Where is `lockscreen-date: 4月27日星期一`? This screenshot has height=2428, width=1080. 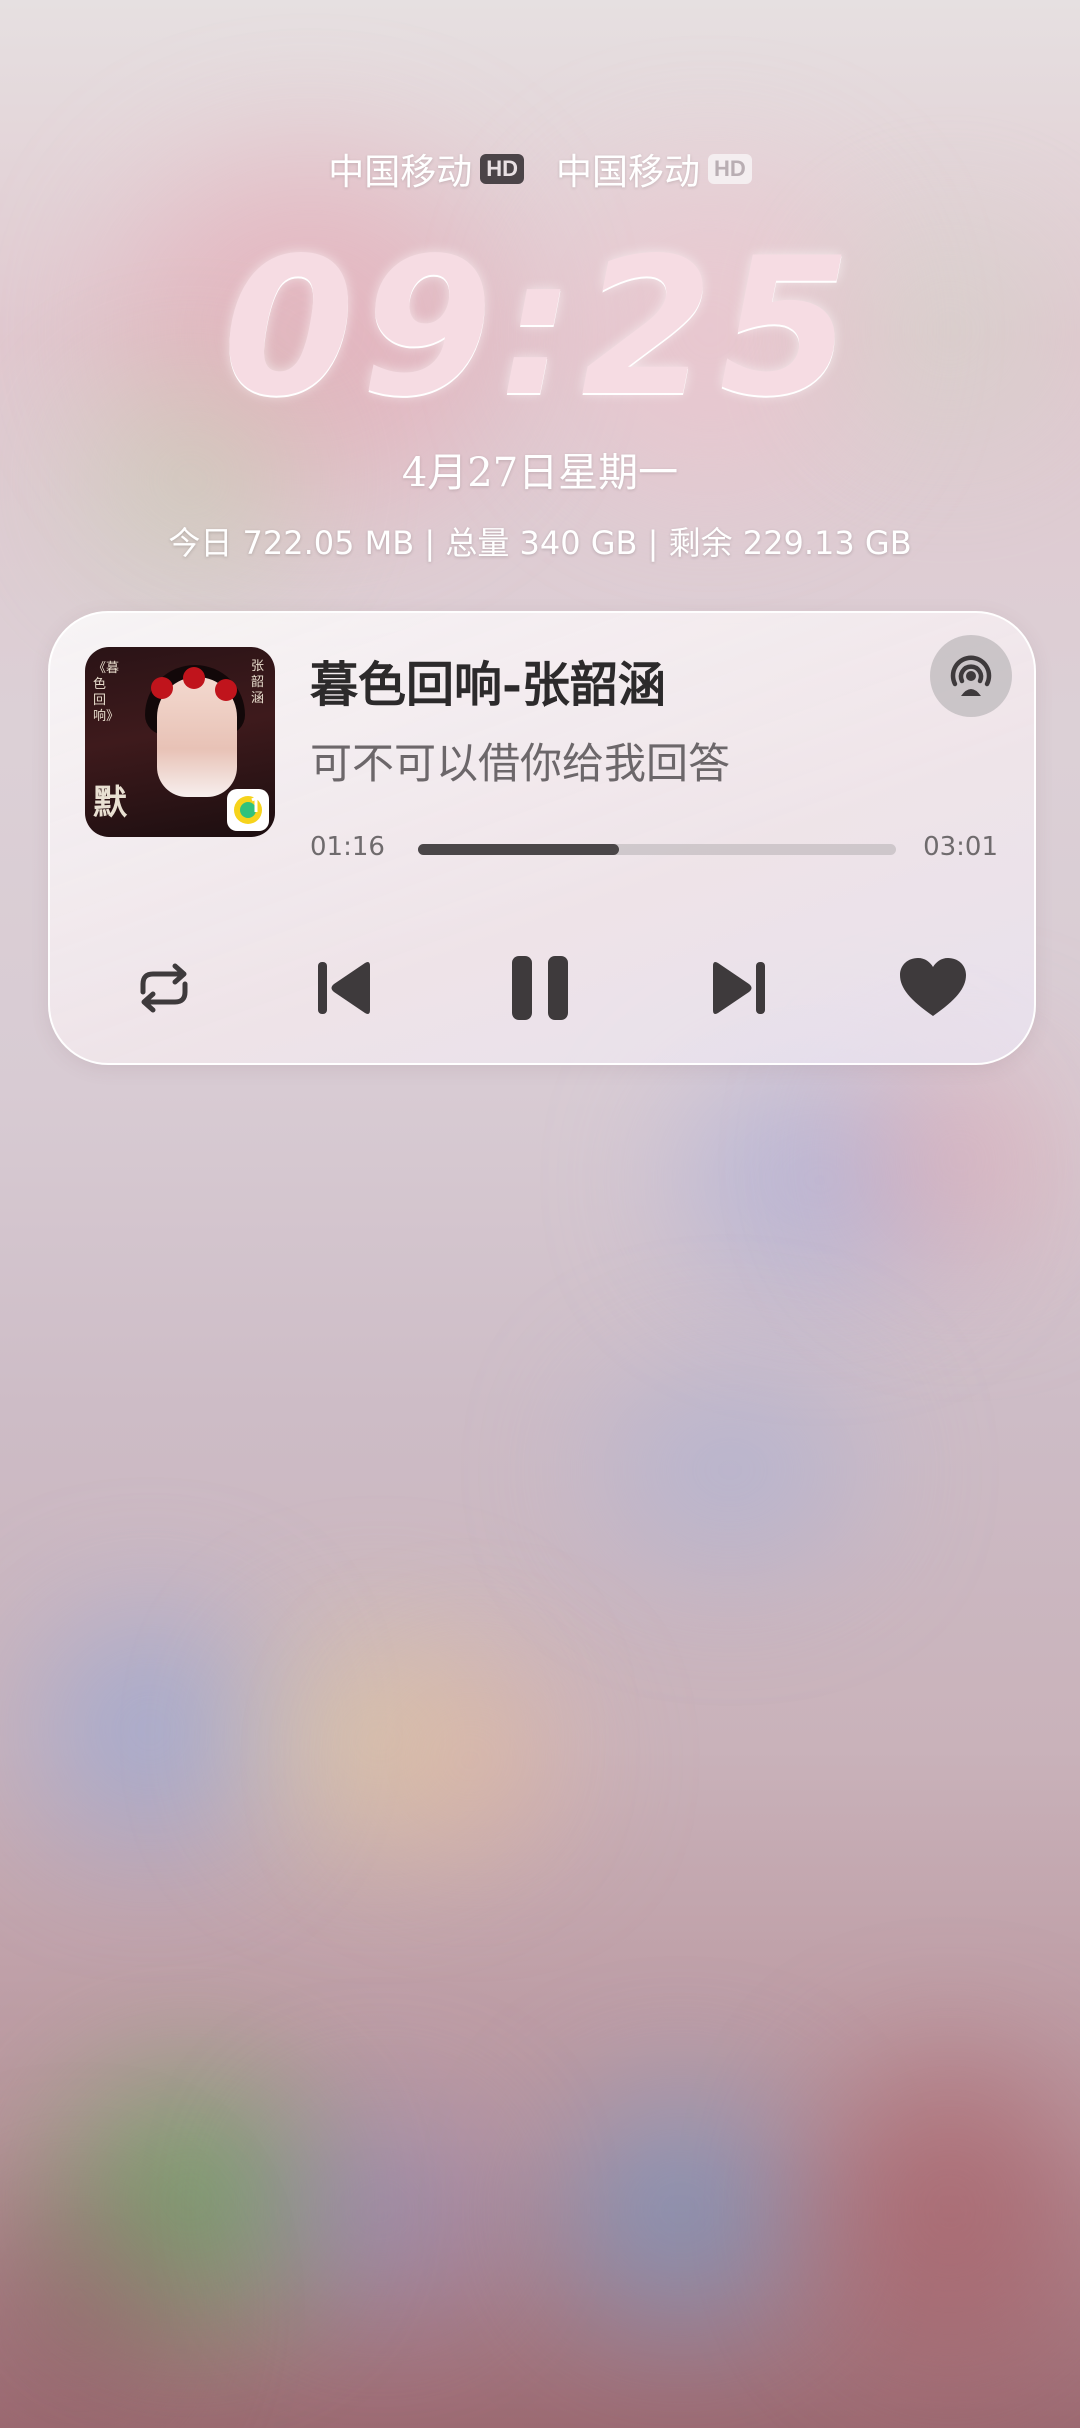
lockscreen-date: 4月27日星期一 is located at coordinates (540, 473).